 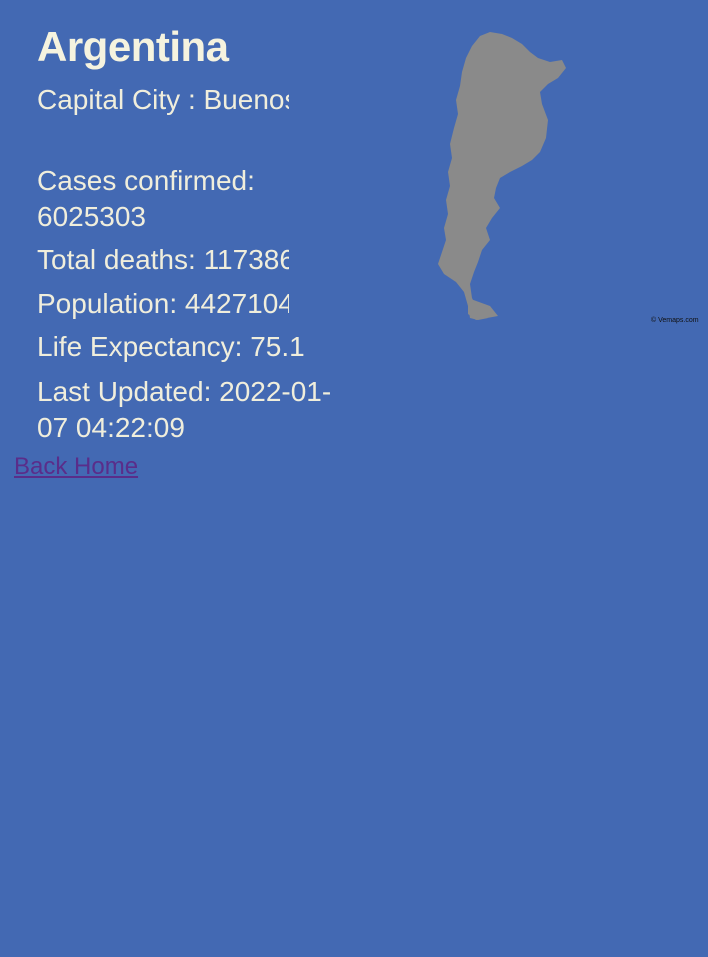 I want to click on deaths-value: 117386, so click(x=246, y=259).